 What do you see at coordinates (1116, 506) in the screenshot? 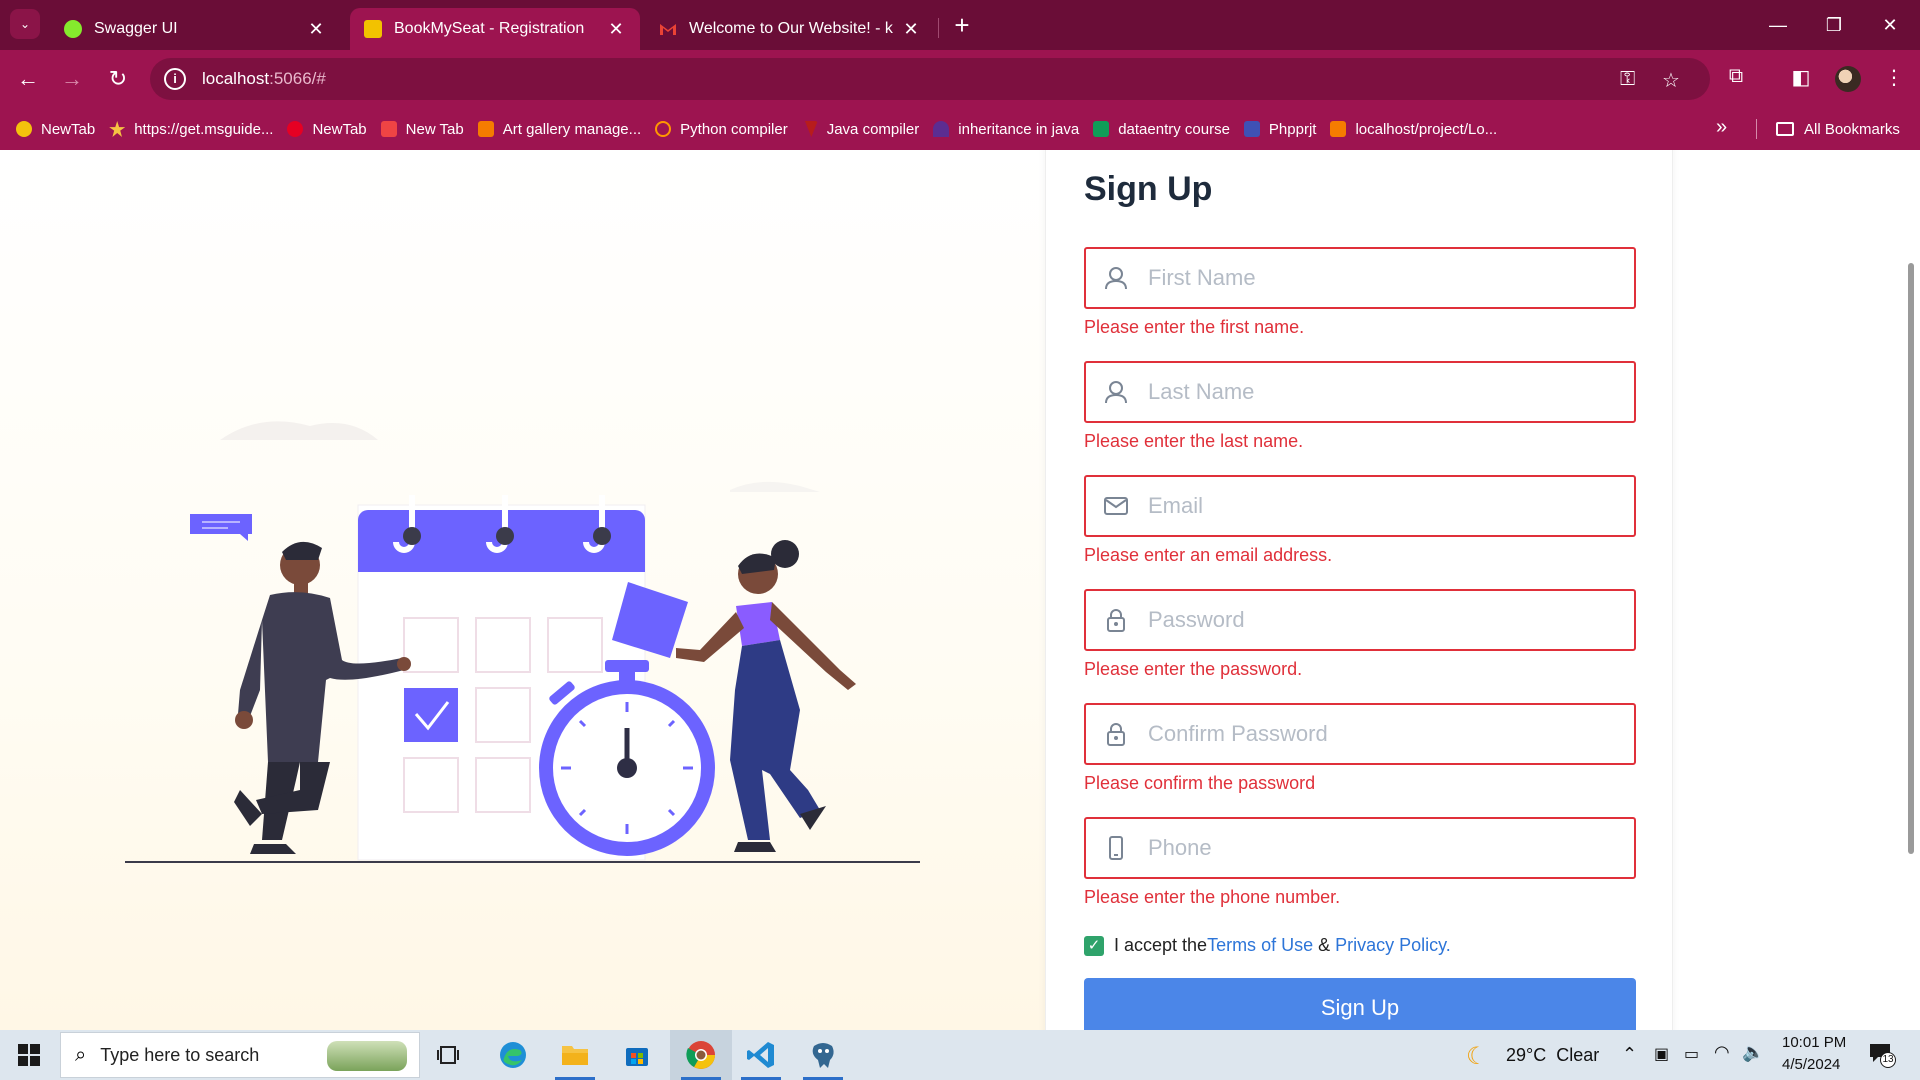
I see `mail-icon` at bounding box center [1116, 506].